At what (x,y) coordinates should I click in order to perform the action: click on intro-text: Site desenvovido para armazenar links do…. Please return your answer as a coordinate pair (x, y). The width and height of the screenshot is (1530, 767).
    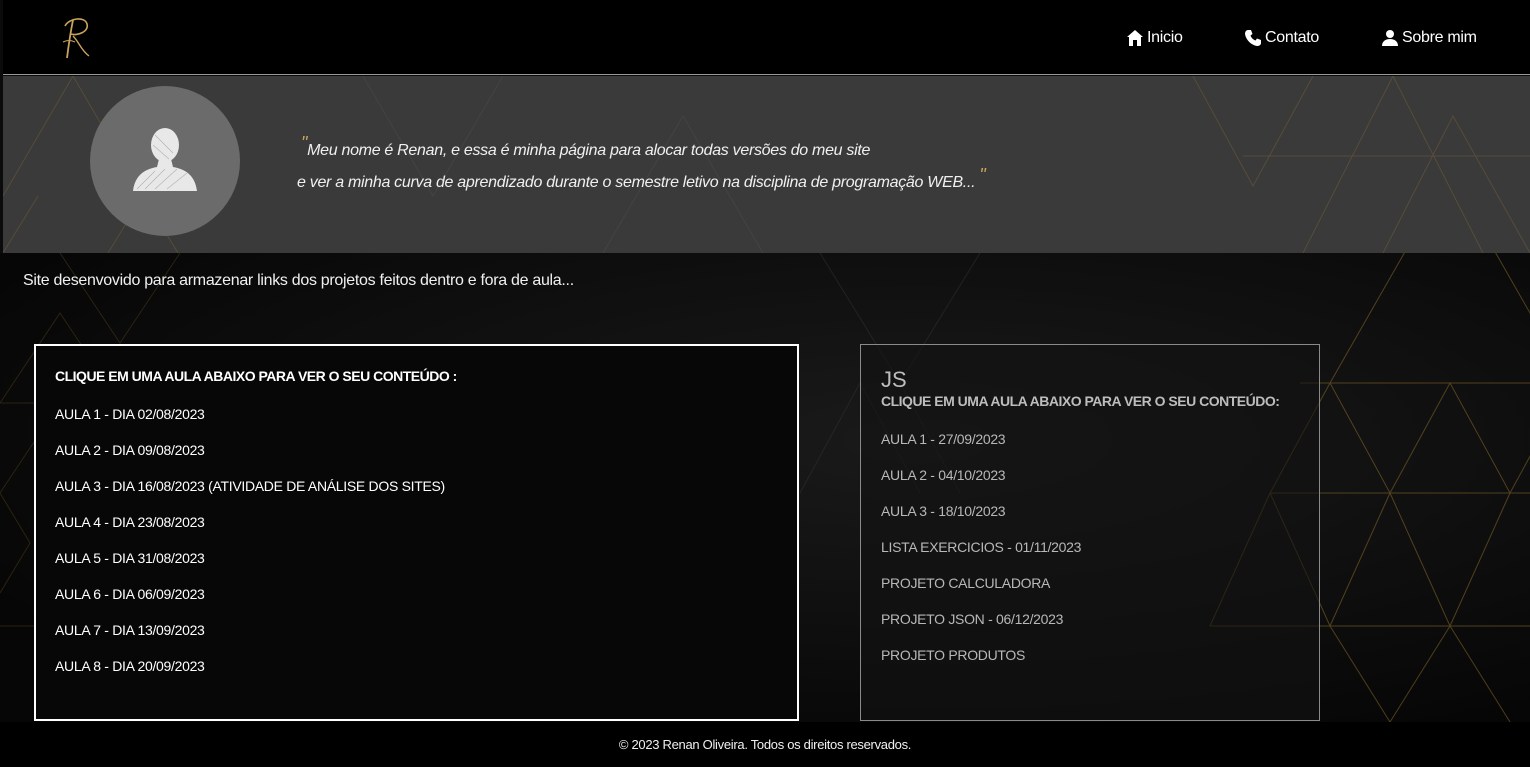
    Looking at the image, I should click on (298, 280).